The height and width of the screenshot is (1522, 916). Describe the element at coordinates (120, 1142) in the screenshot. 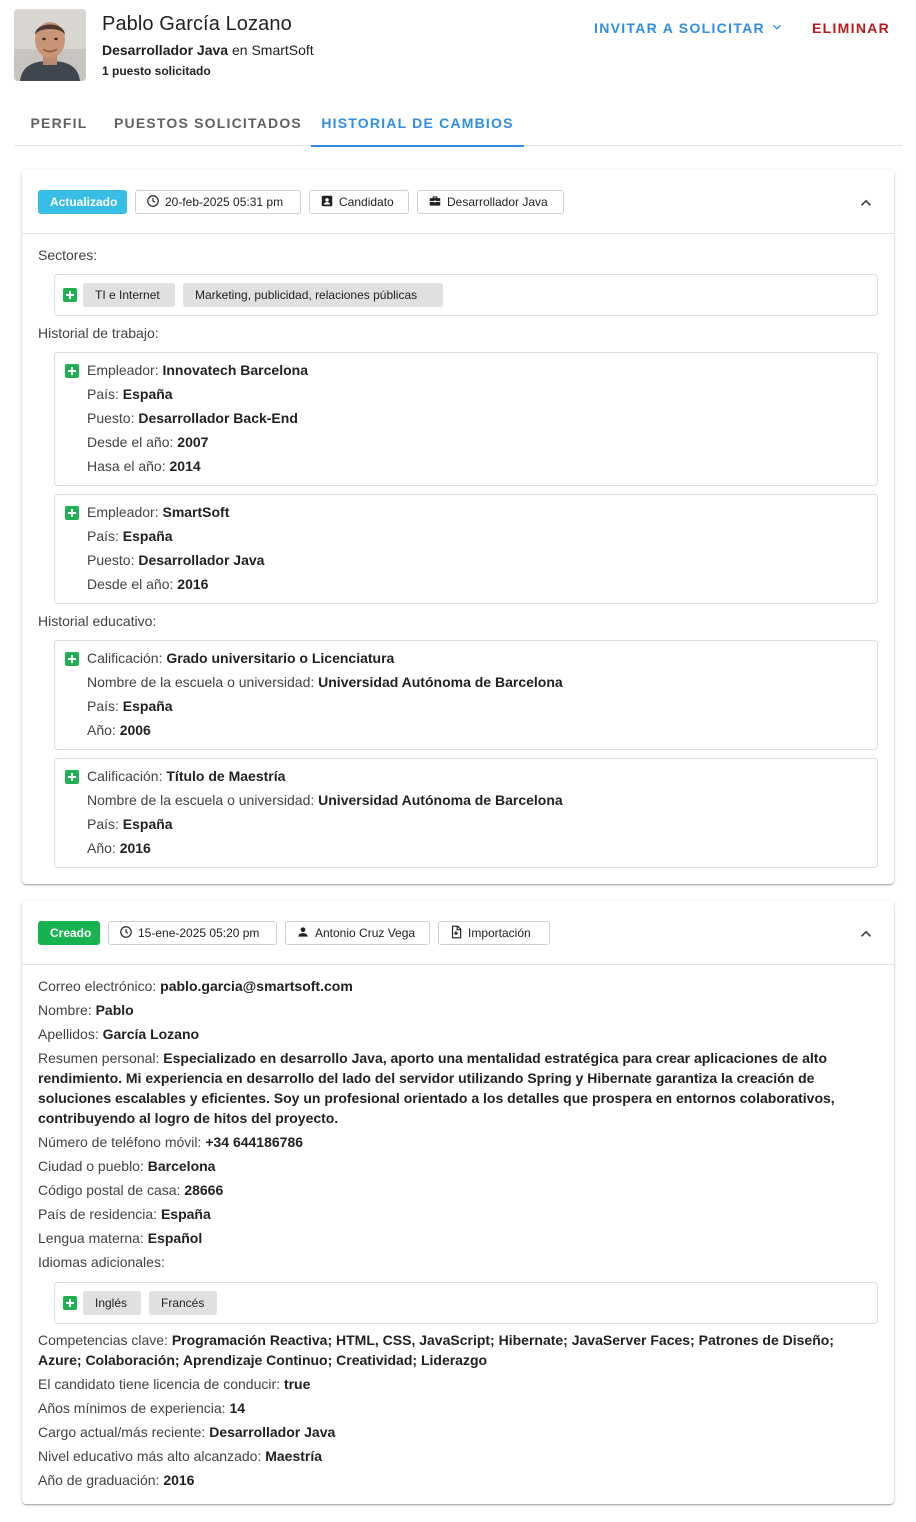

I see `field-value: Número de teléfono móvil:` at that location.